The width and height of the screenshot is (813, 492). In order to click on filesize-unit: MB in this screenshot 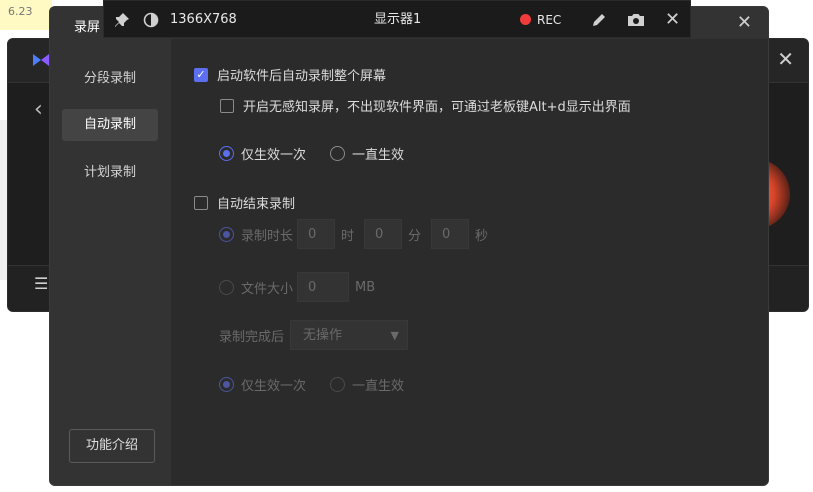, I will do `click(365, 287)`.